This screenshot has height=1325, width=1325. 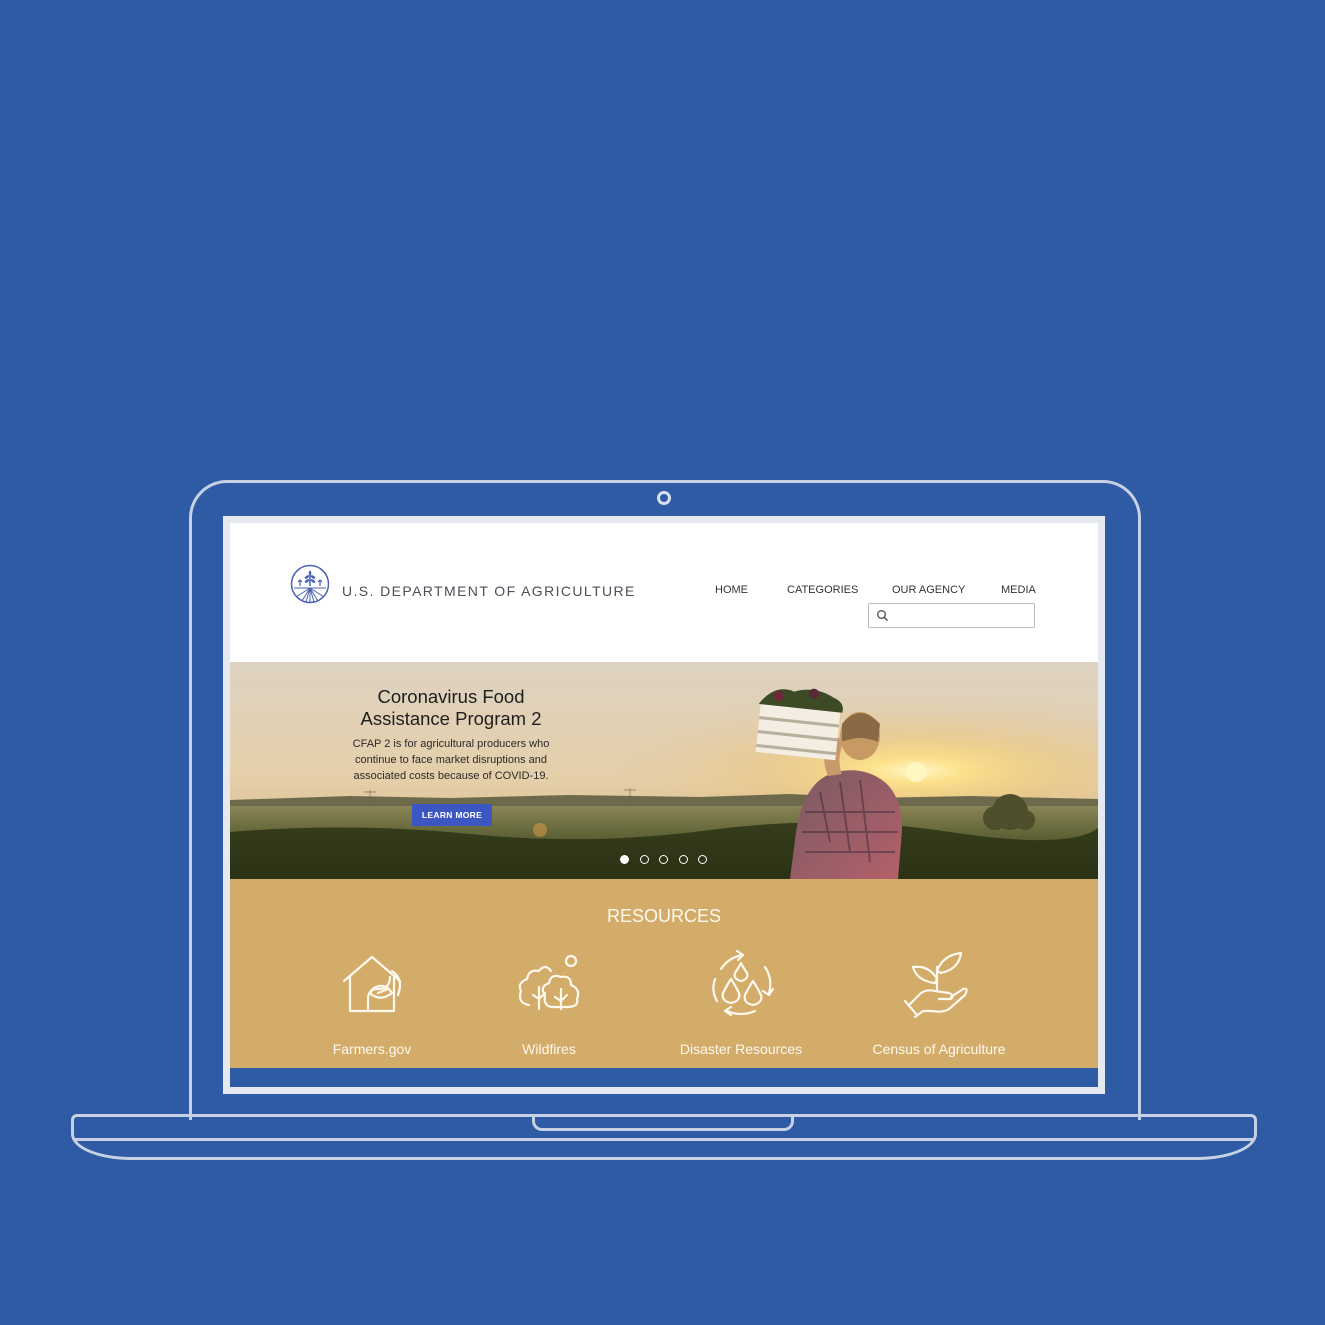 What do you see at coordinates (743, 983) in the screenshot?
I see `water-cycle-icon` at bounding box center [743, 983].